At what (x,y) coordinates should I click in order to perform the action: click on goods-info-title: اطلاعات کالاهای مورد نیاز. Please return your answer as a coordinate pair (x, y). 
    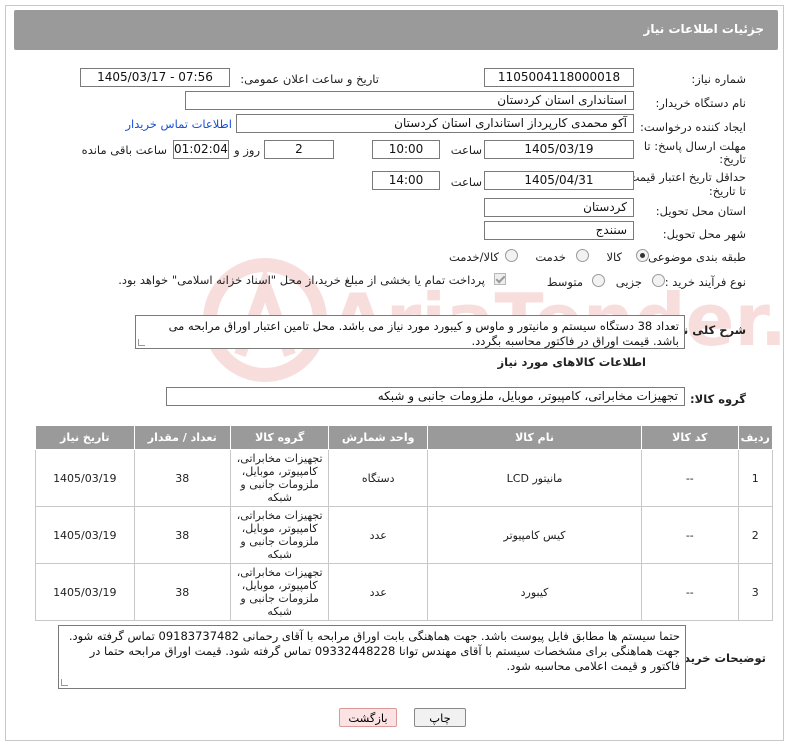
    Looking at the image, I should click on (571, 362).